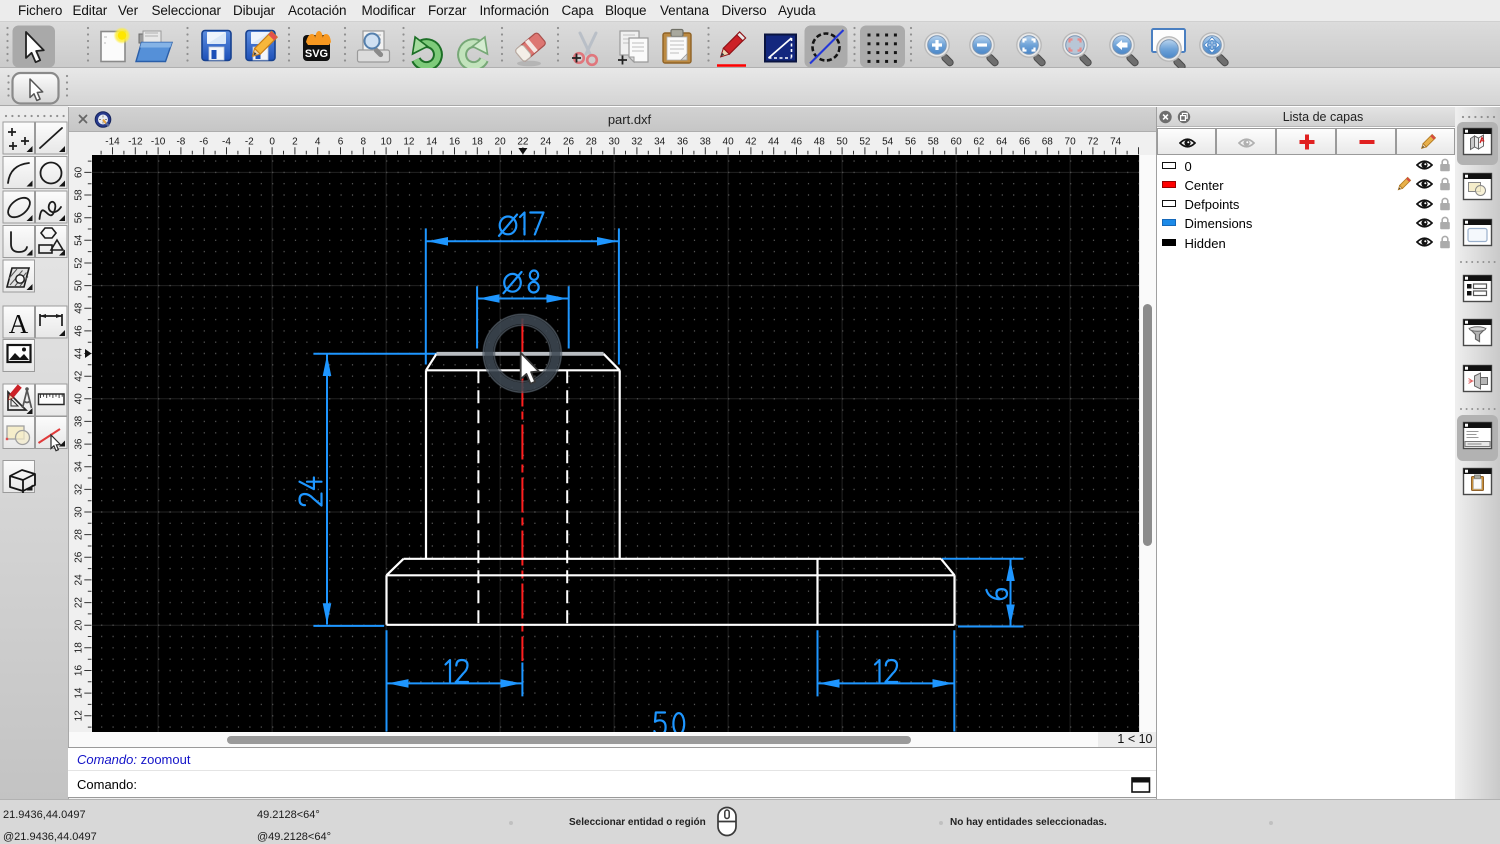 The image size is (1500, 844). Describe the element at coordinates (112, 142) in the screenshot. I see `svg-text: -14` at that location.